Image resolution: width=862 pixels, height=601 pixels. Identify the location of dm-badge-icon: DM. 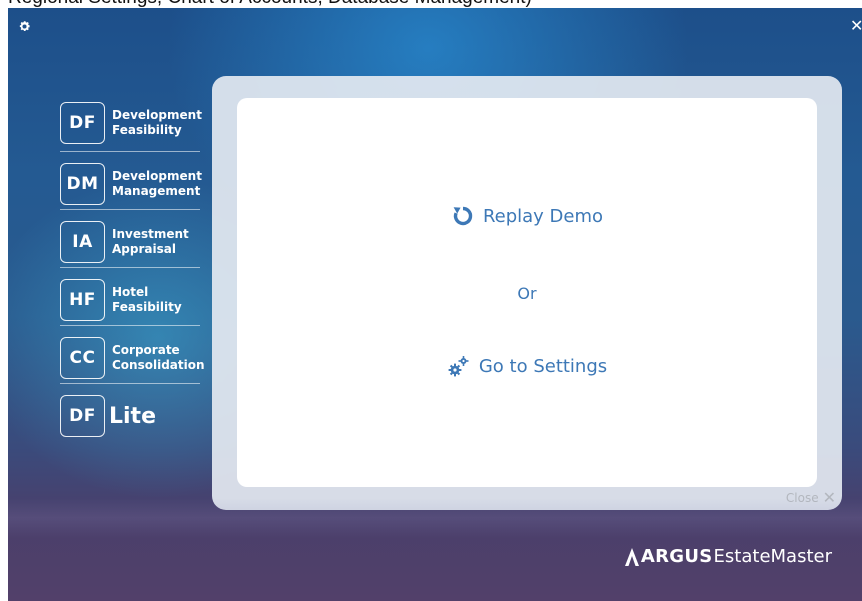
(82, 183).